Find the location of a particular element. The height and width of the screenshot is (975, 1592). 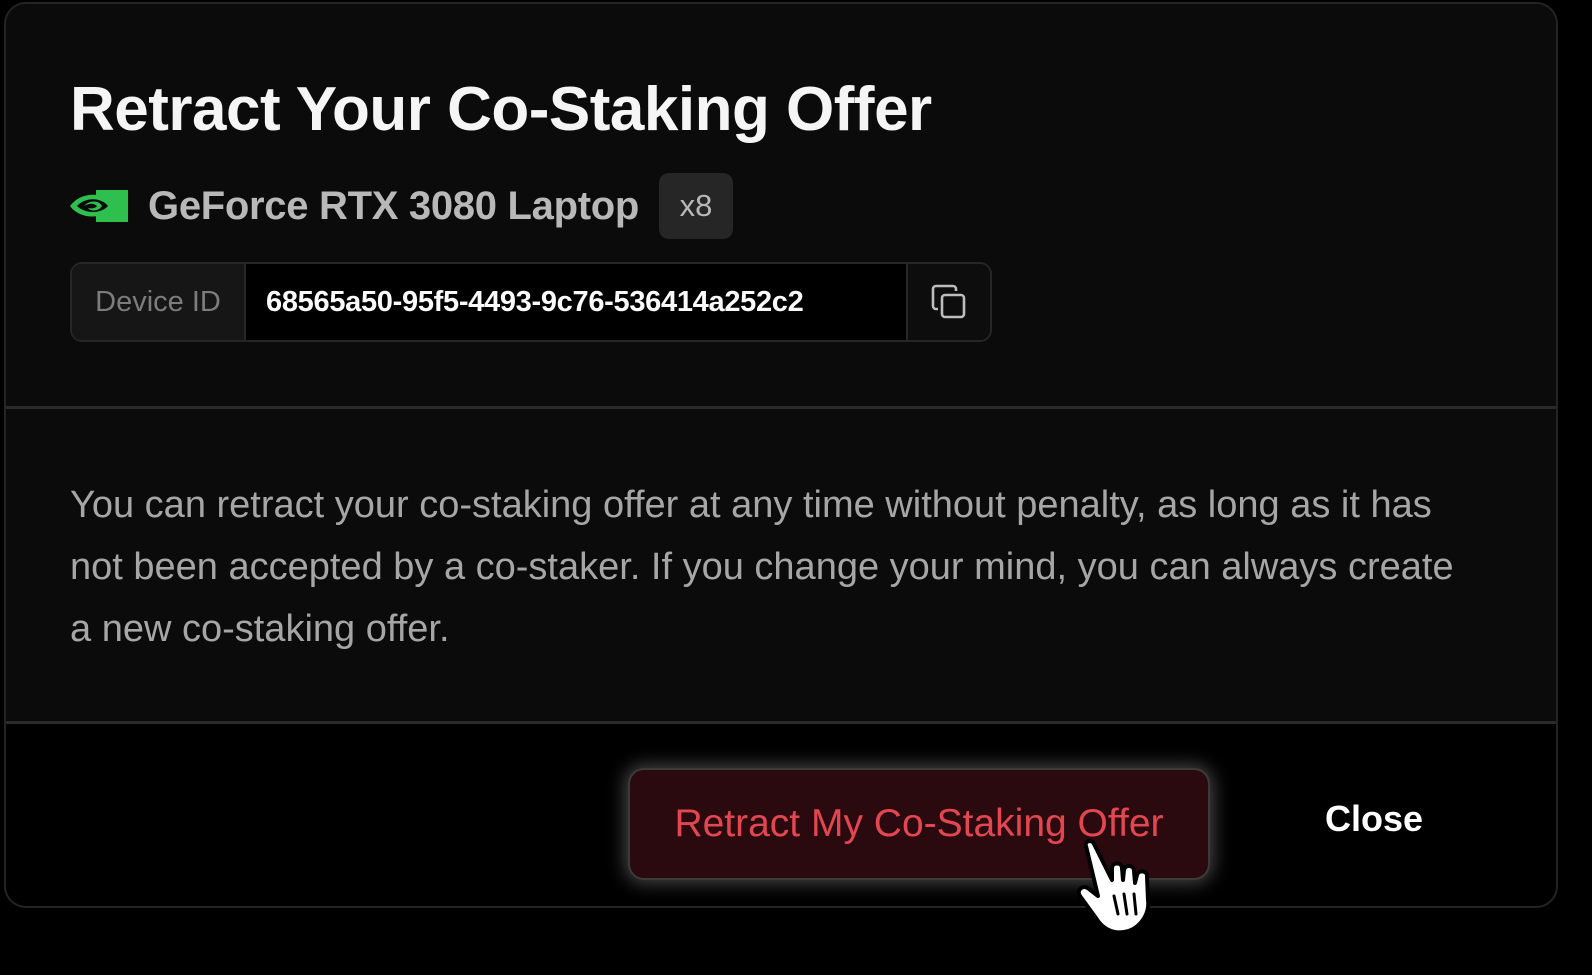

nvidia-logo-icon is located at coordinates (99, 206).